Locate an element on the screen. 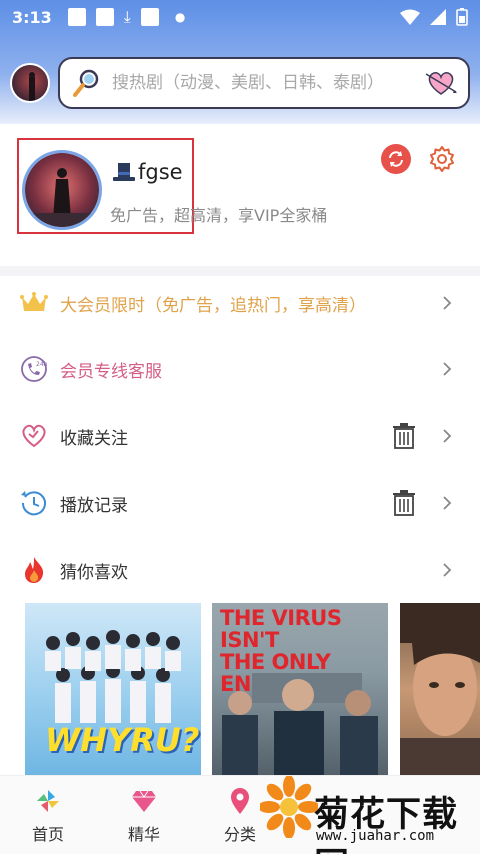 This screenshot has width=480, height=854. menu-vip-service: 24h 会员专线客服 is located at coordinates (240, 369).